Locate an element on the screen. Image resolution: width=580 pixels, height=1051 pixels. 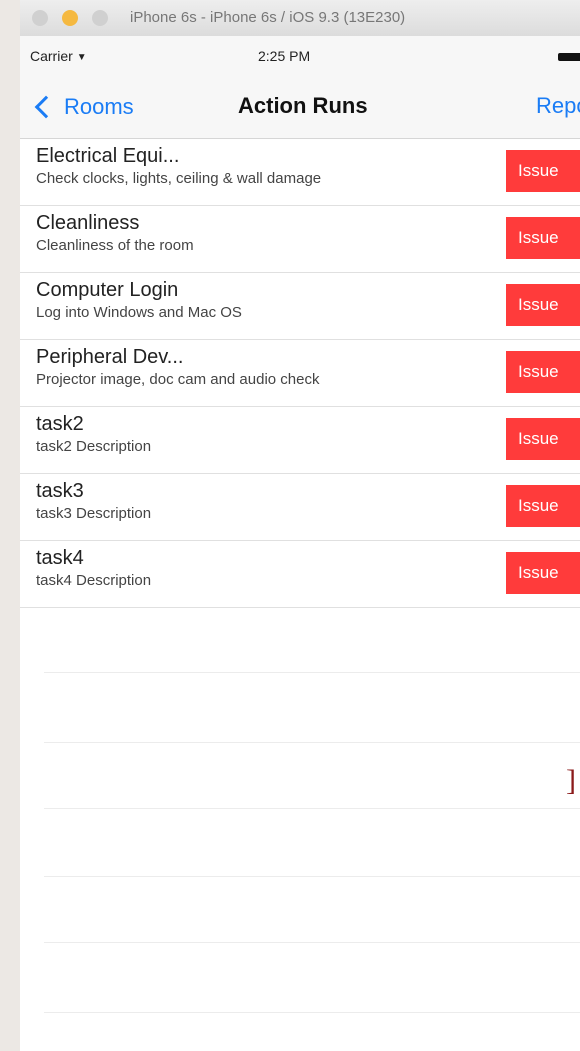
zoom-window-button is located at coordinates (100, 18).